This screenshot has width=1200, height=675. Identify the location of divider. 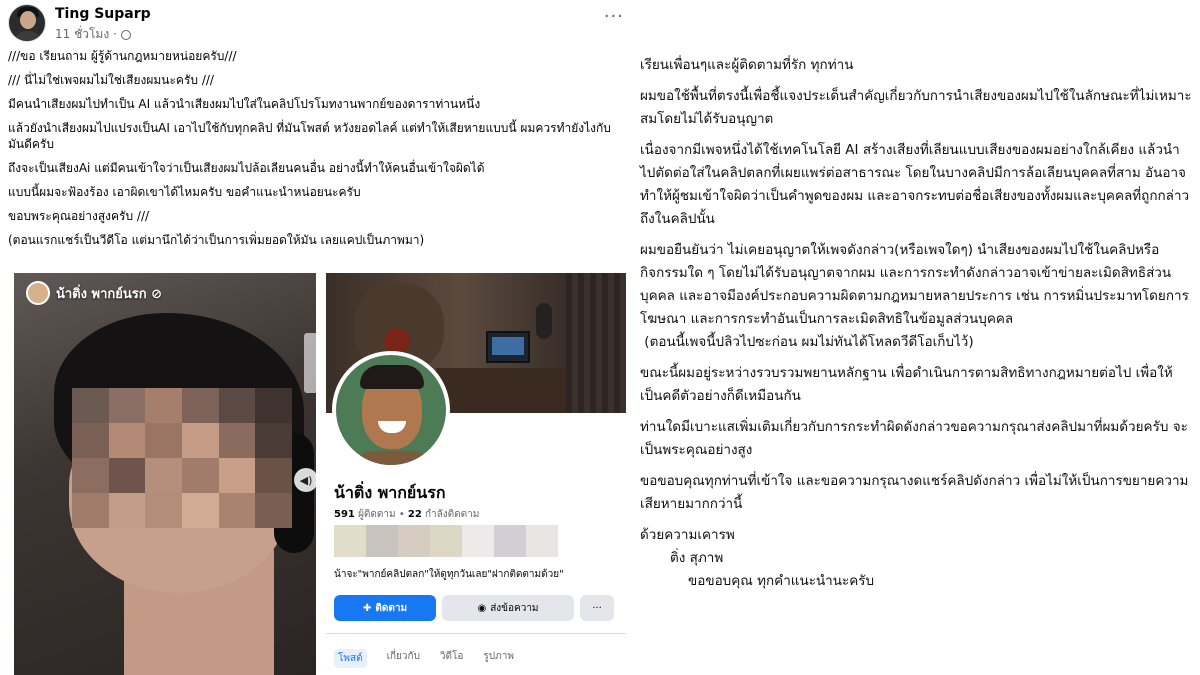
(476, 633).